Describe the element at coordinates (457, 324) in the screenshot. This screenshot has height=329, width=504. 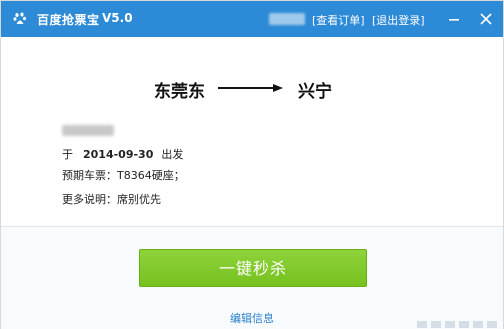
I see `watermark` at that location.